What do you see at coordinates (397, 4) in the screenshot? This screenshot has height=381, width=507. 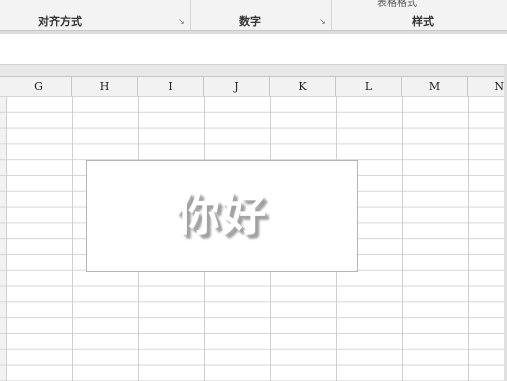 I see `table-format-button: 表格格式` at bounding box center [397, 4].